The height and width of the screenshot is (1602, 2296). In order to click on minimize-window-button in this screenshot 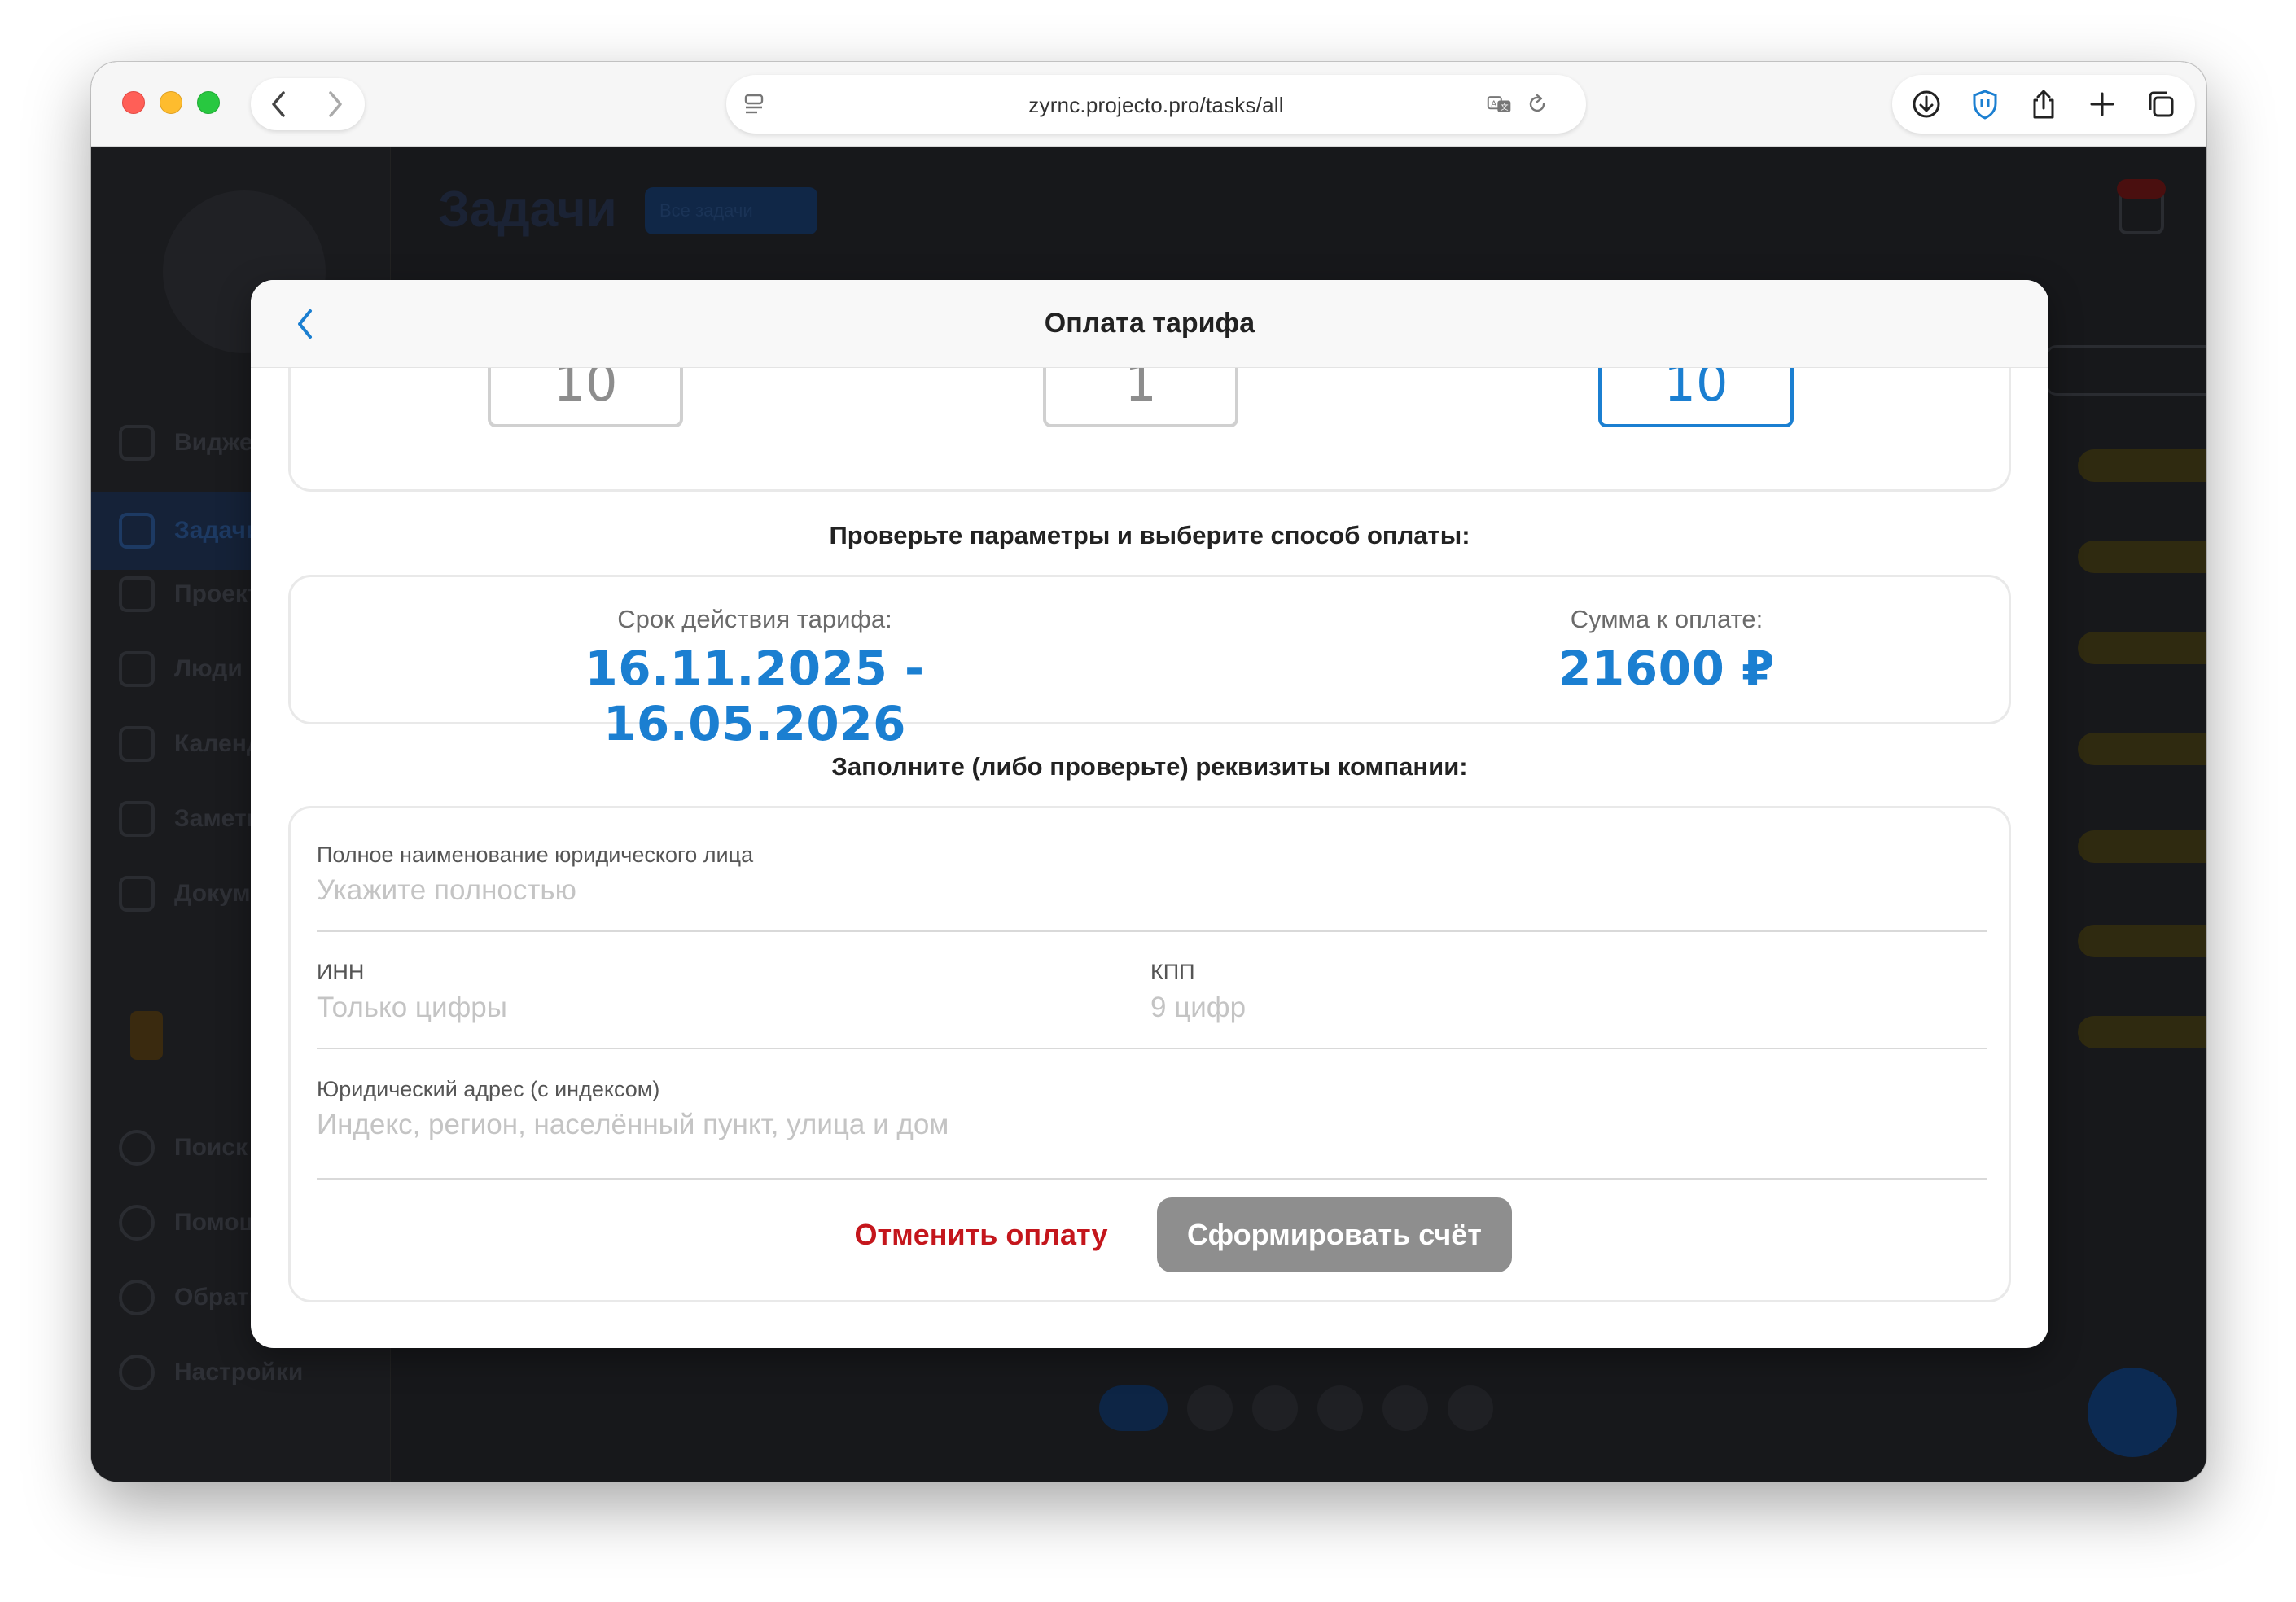, I will do `click(171, 102)`.